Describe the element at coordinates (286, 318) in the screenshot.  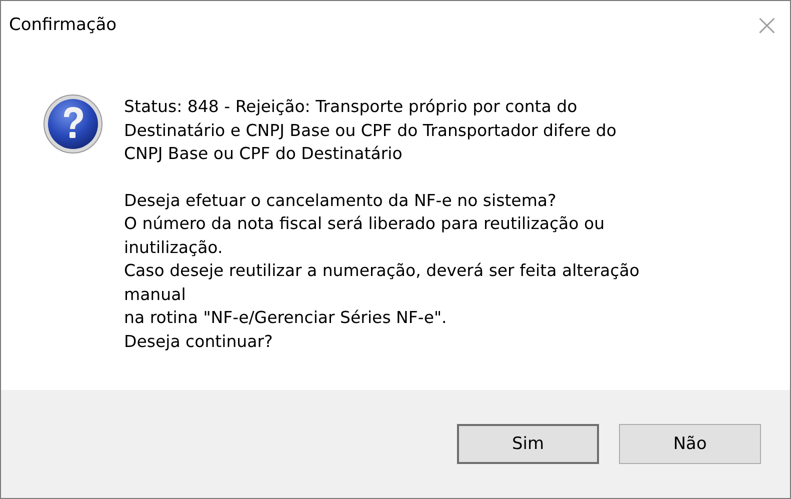
I see `message-line: na rotina "NF-e/Gerenciar Séries NF-e".` at that location.